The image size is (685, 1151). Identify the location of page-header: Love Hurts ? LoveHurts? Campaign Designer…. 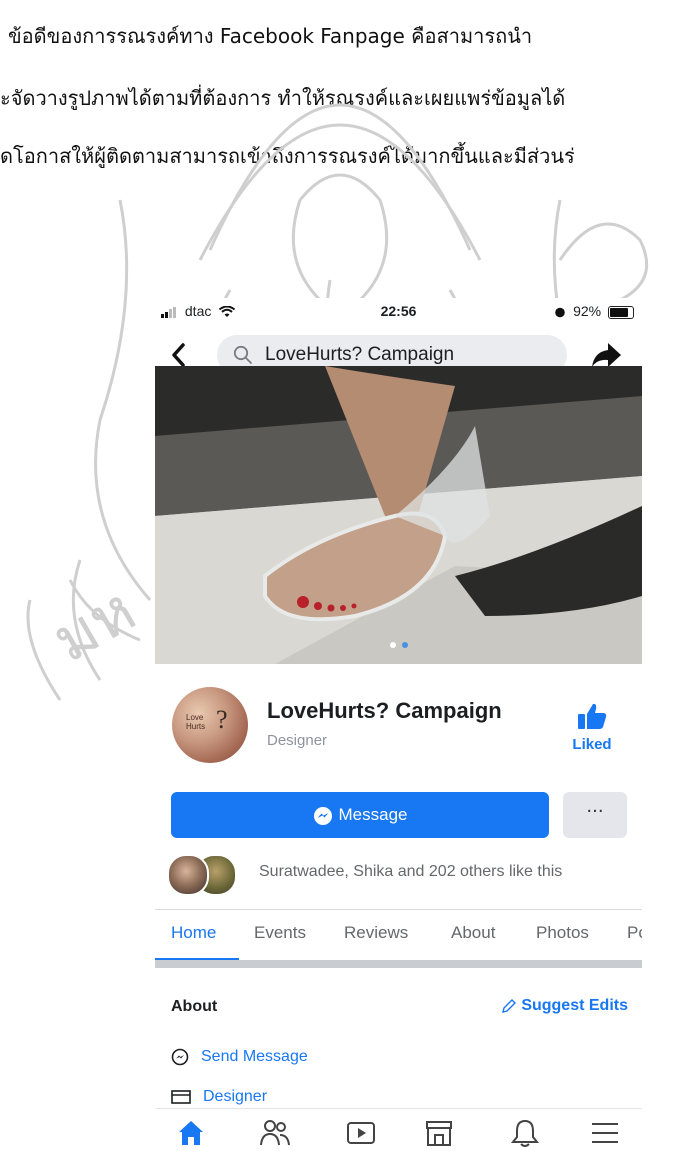
(398, 719).